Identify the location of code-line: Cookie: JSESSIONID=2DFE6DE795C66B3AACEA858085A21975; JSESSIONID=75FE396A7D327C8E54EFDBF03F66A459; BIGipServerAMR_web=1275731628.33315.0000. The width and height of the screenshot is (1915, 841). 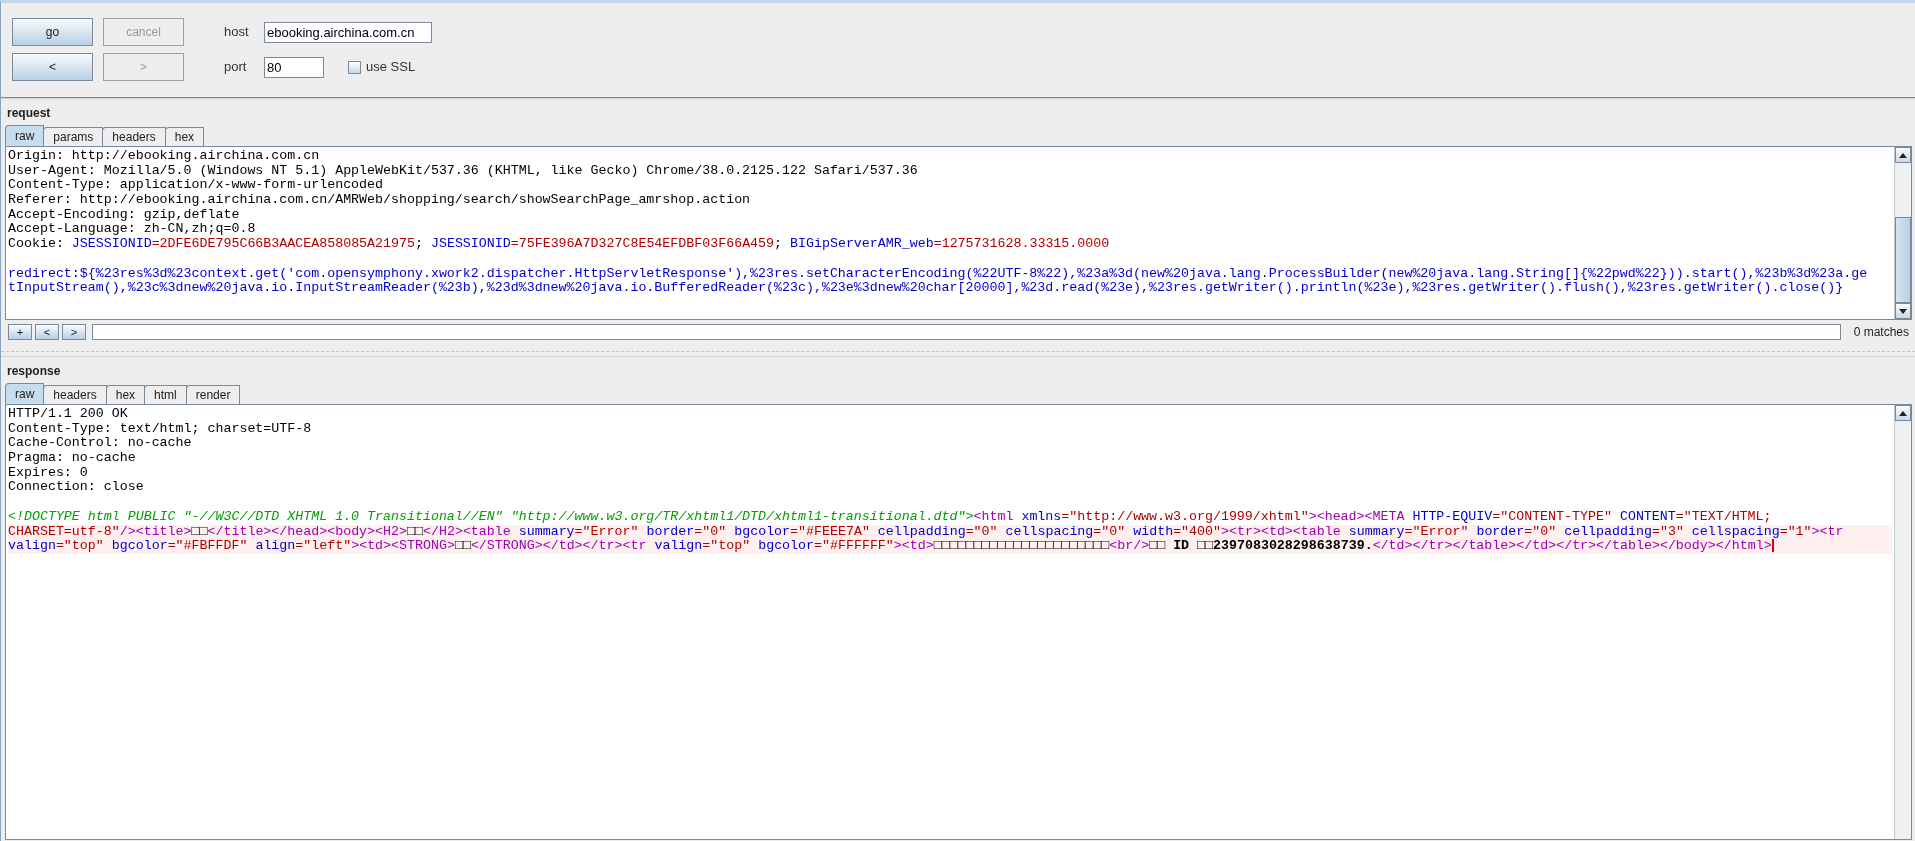
(559, 244).